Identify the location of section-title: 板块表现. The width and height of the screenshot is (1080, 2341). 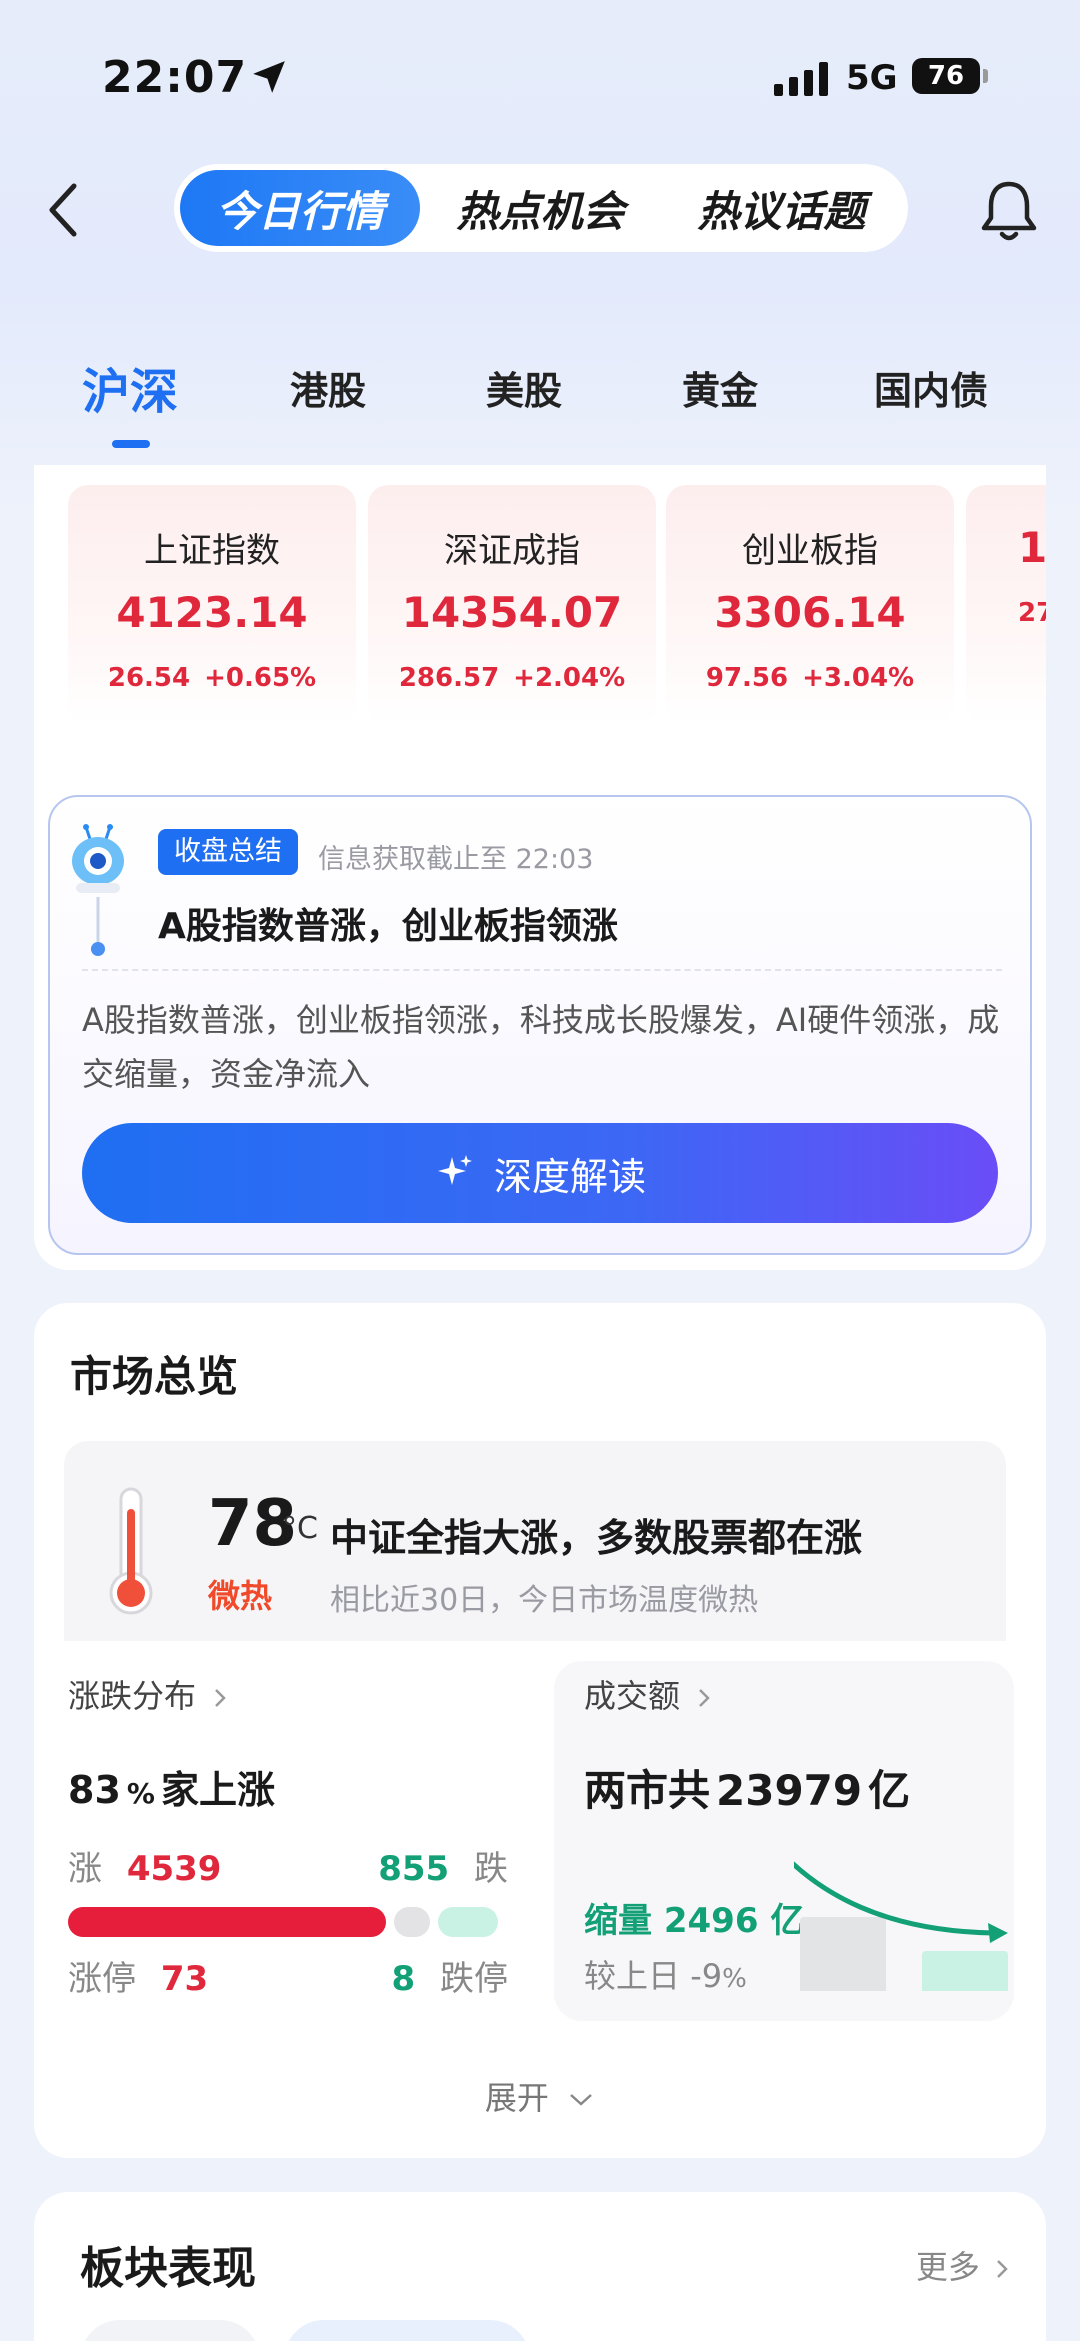
(168, 2268).